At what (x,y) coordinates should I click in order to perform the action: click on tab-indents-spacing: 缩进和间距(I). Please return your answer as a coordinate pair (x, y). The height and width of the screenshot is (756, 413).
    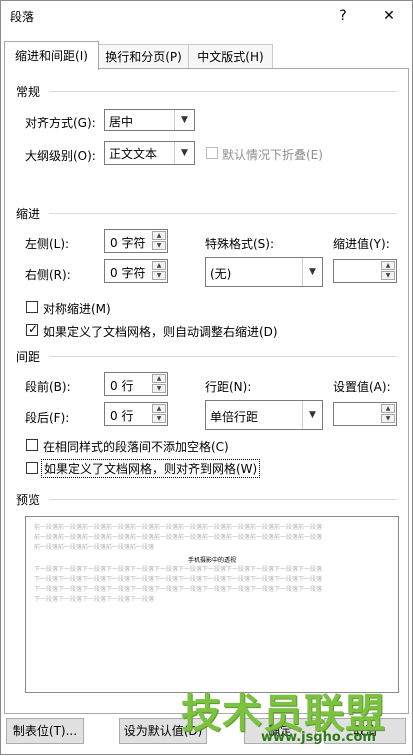
    Looking at the image, I should click on (51, 55).